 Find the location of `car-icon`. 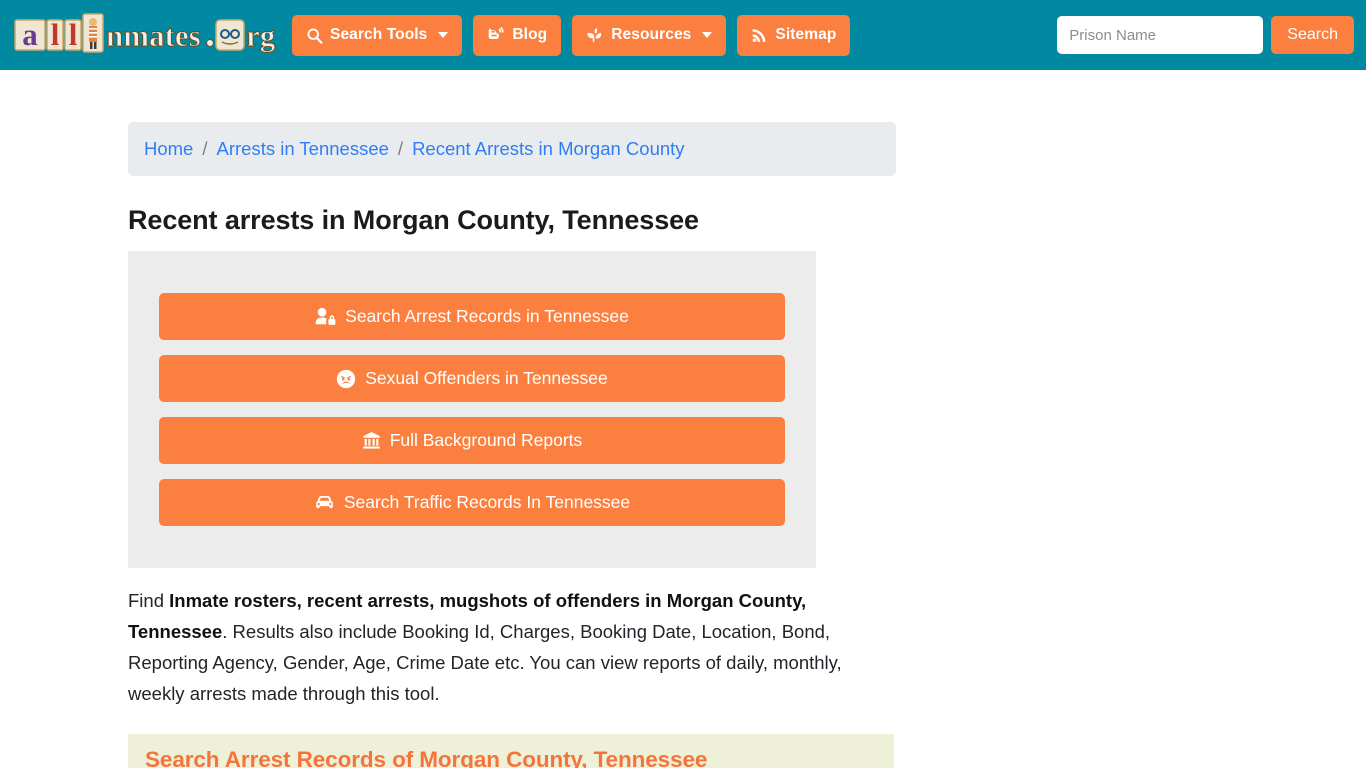

car-icon is located at coordinates (324, 503).